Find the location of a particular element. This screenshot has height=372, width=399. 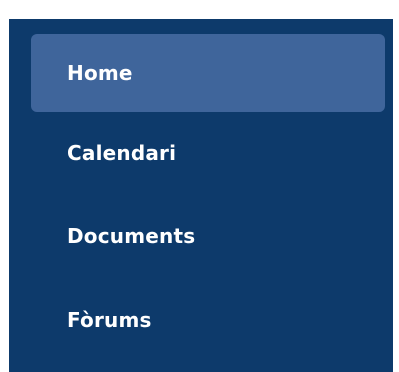

nav-item-label: Fòrums is located at coordinates (109, 320).